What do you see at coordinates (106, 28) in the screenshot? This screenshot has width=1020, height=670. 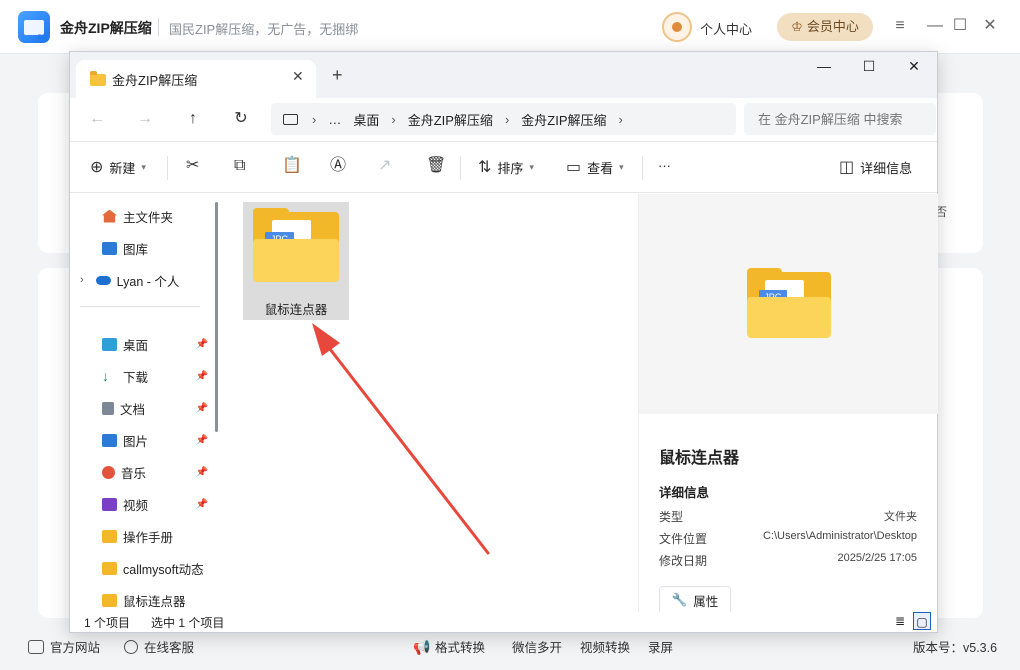 I see `app-title: 金舟ZIP解压缩` at bounding box center [106, 28].